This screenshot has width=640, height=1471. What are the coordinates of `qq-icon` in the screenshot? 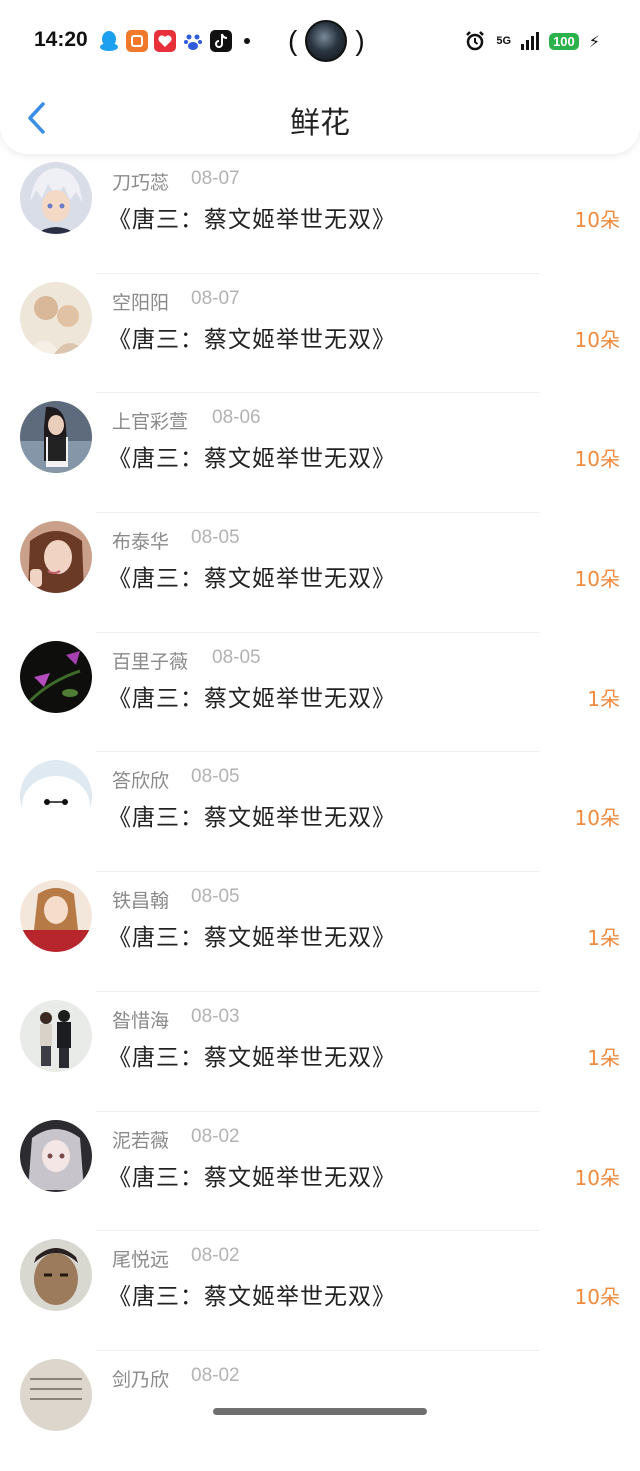 It's located at (109, 41).